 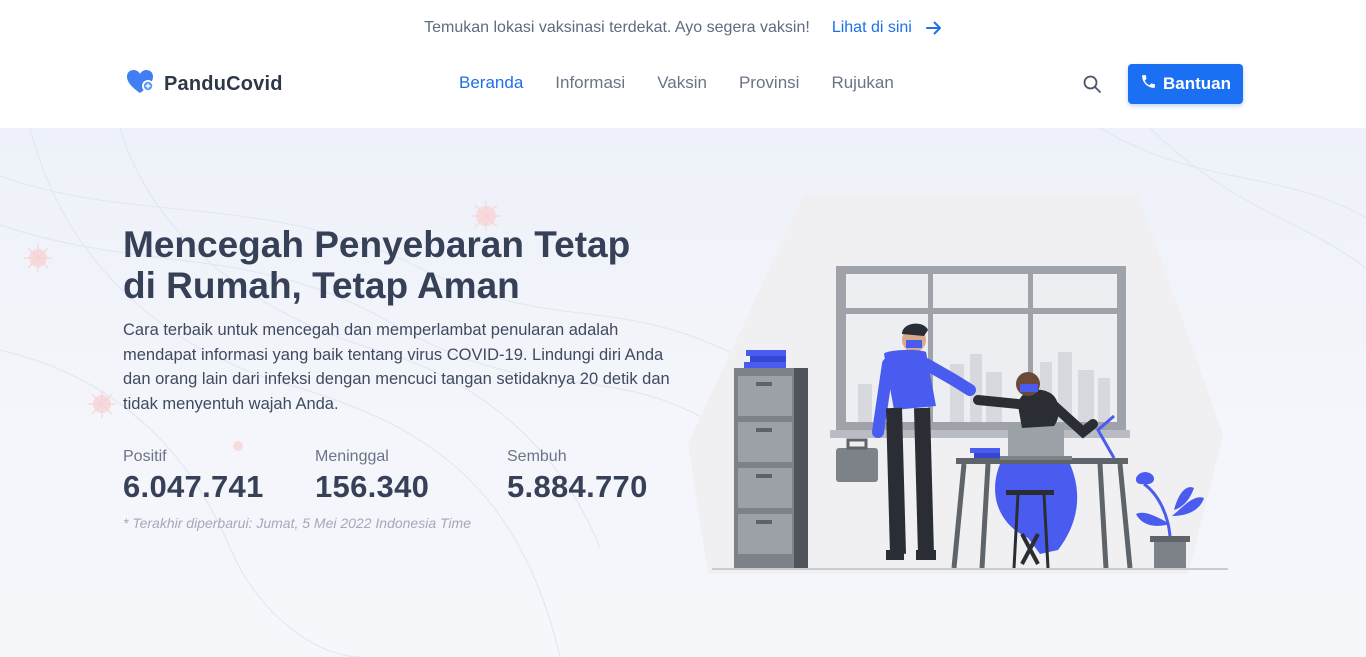 I want to click on heart-shield-icon, so click(x=141, y=84).